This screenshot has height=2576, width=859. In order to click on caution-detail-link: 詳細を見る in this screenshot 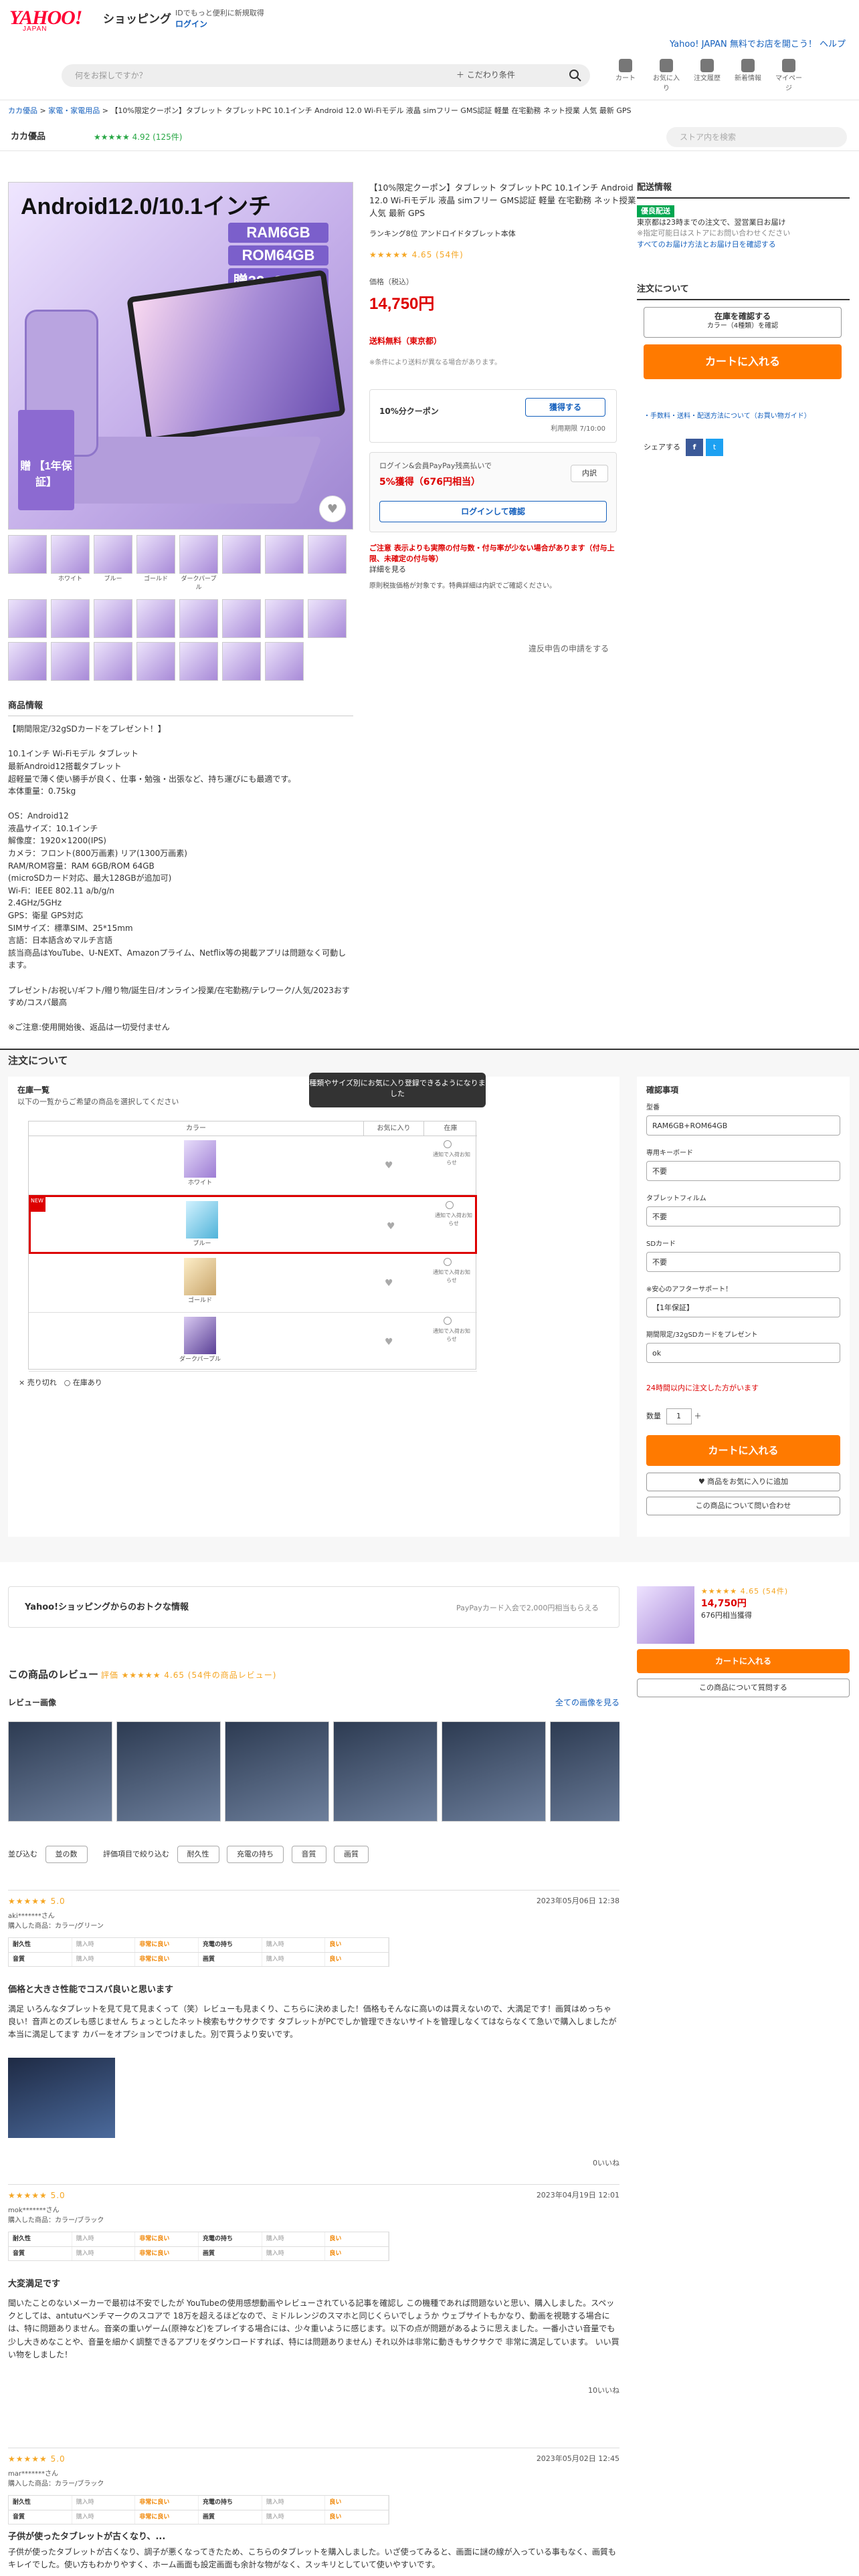, I will do `click(493, 569)`.